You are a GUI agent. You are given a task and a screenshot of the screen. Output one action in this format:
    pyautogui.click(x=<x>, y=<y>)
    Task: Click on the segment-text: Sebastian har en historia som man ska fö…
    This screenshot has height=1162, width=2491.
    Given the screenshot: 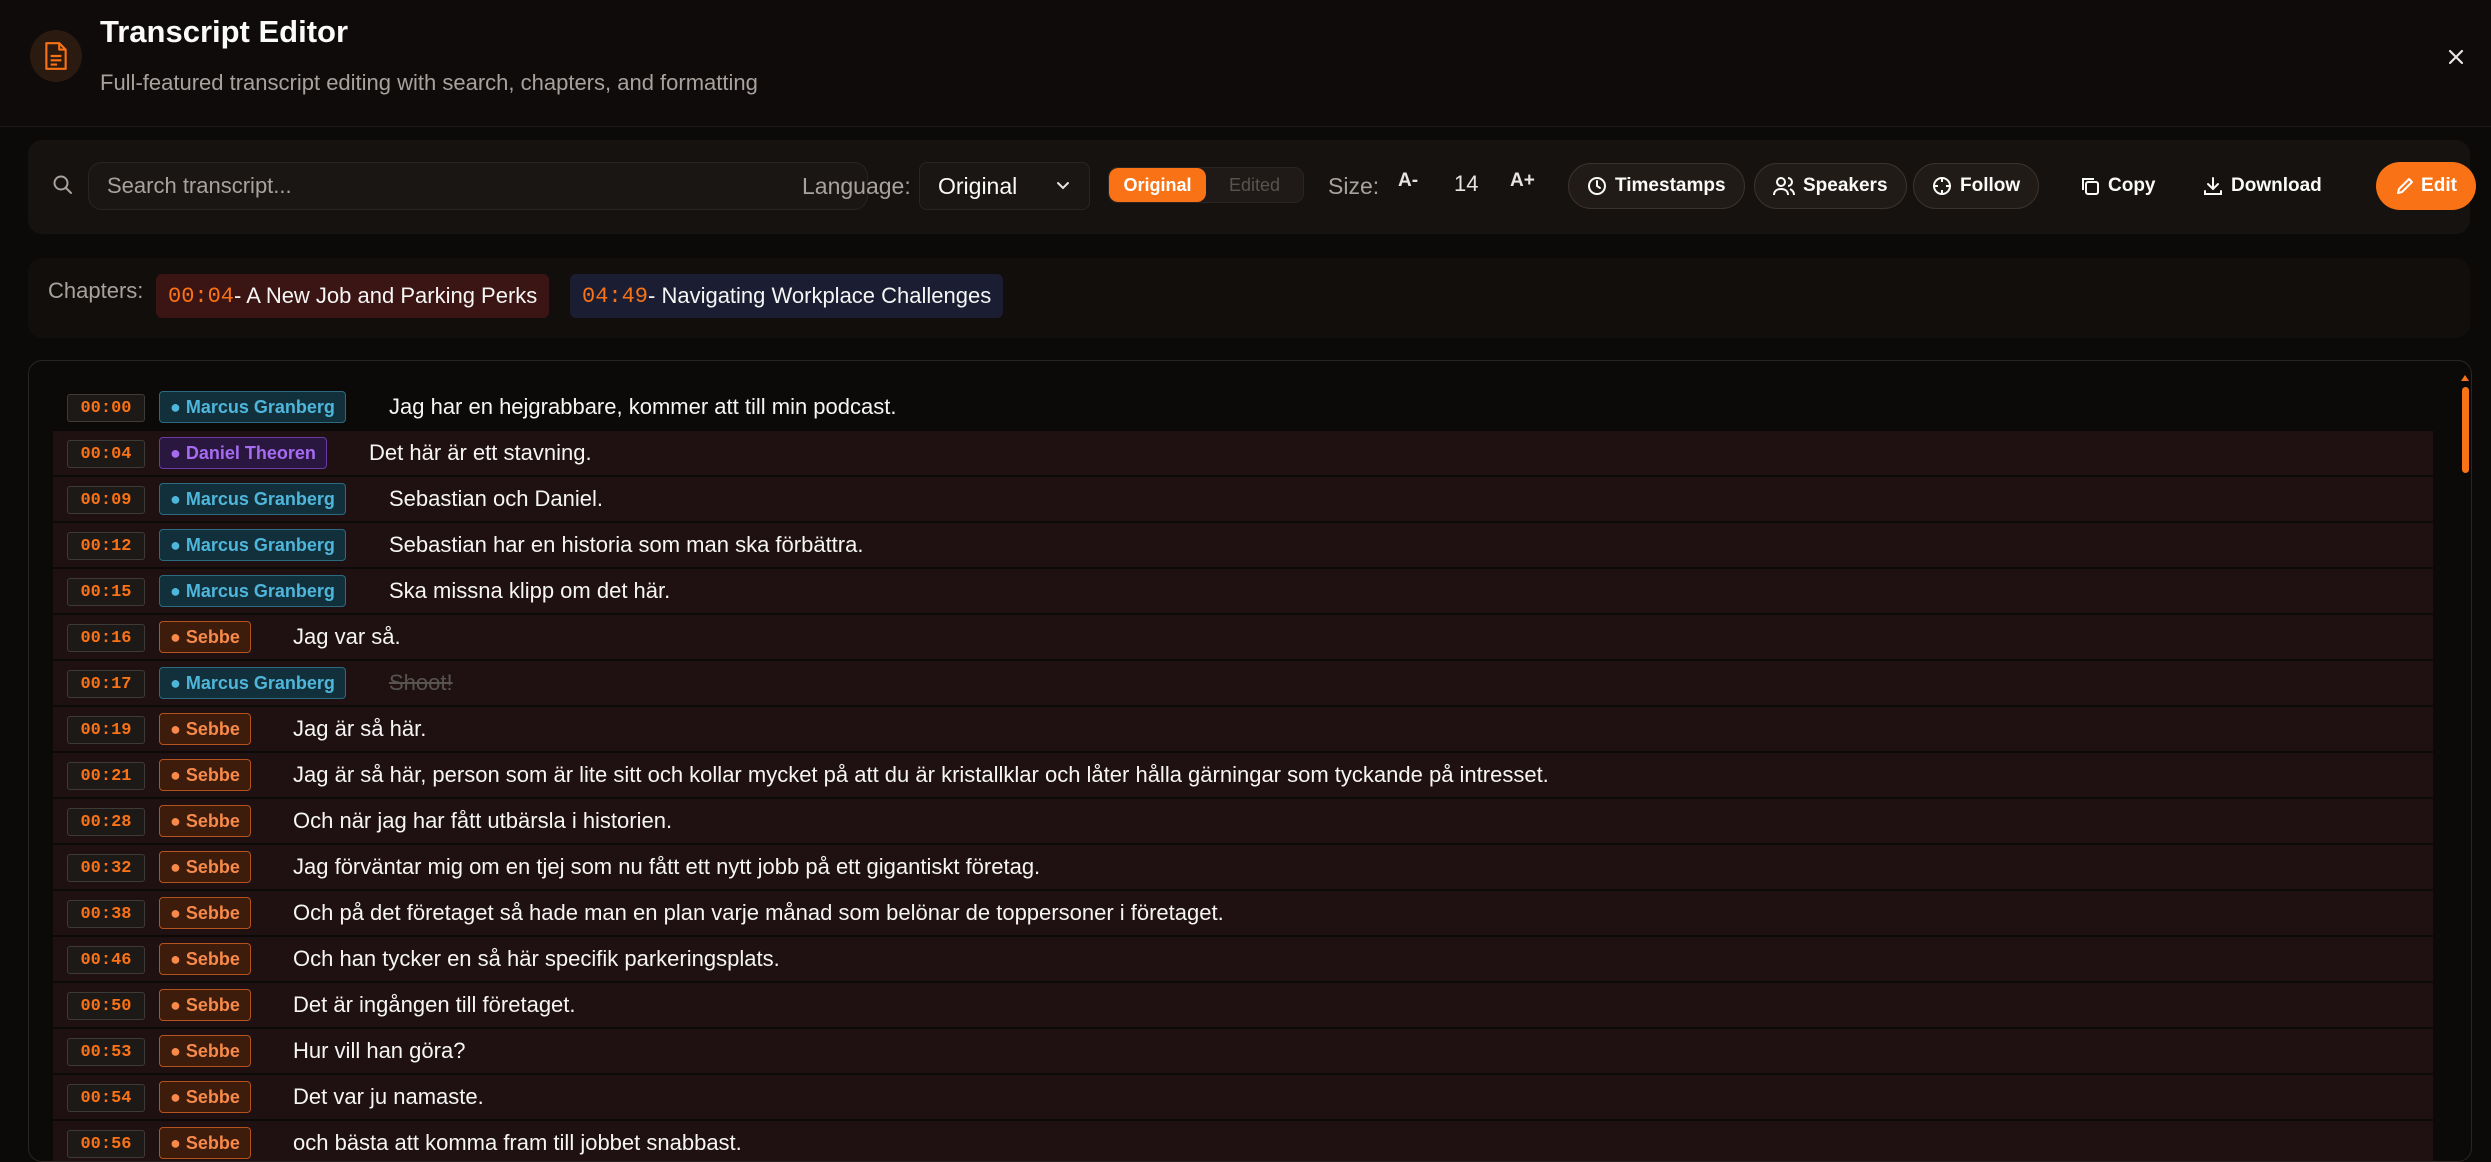 What is the action you would take?
    pyautogui.click(x=626, y=545)
    